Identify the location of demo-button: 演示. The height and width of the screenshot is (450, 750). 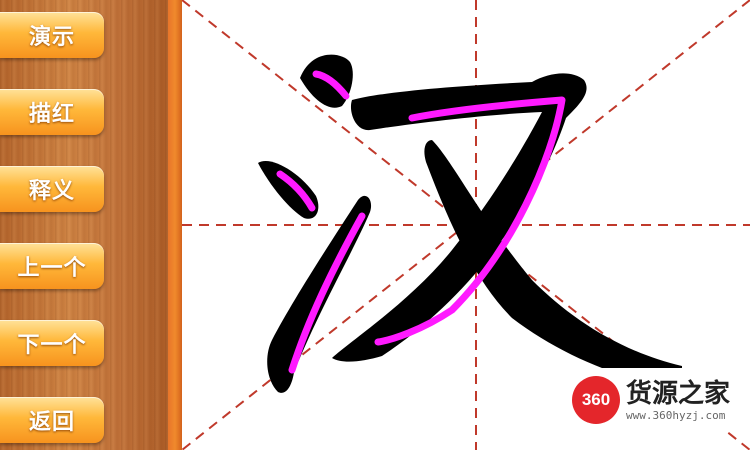
(52, 35).